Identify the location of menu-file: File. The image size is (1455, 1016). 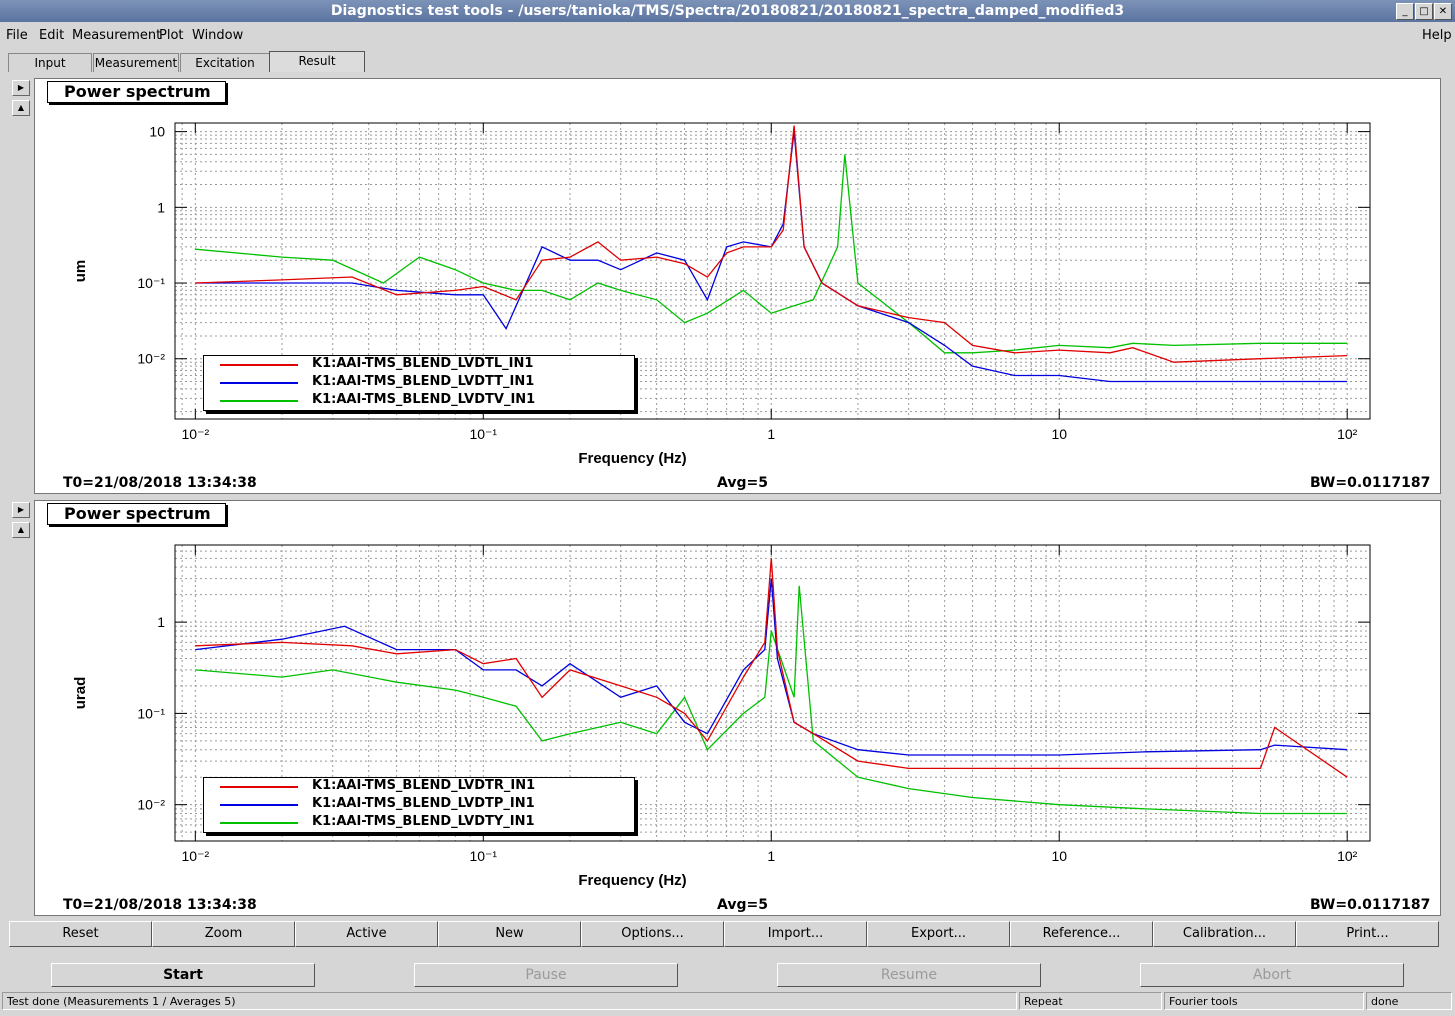
(17, 35).